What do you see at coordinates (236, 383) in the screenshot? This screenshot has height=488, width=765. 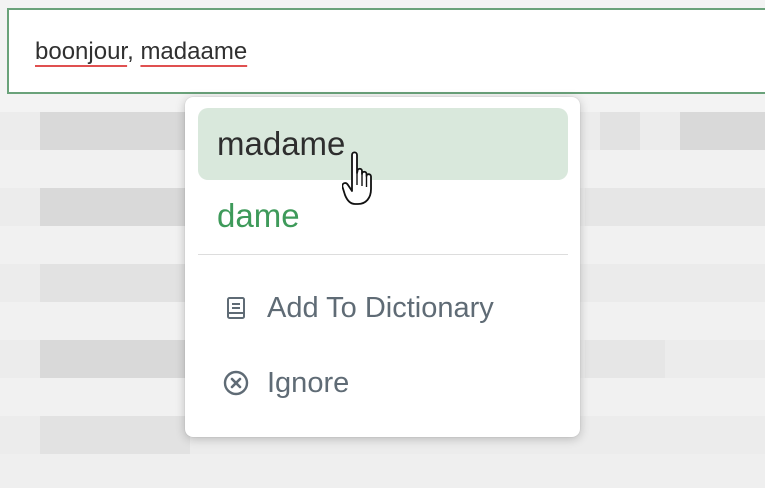 I see `close-circle-icon` at bounding box center [236, 383].